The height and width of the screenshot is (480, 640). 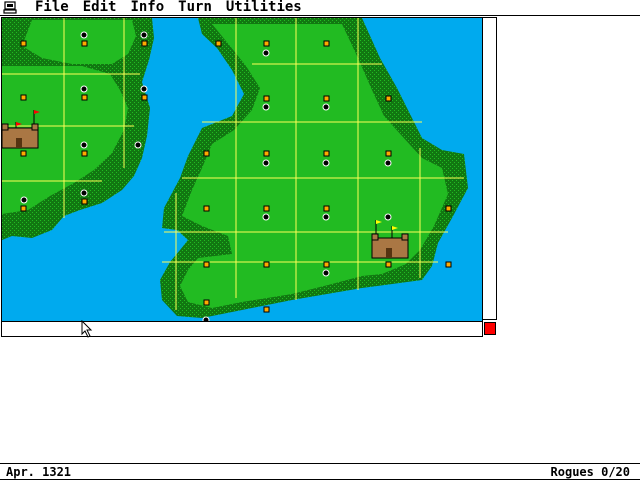 I want to click on status-bar: Apr. 1321 Rogues 0/20, so click(x=320, y=471).